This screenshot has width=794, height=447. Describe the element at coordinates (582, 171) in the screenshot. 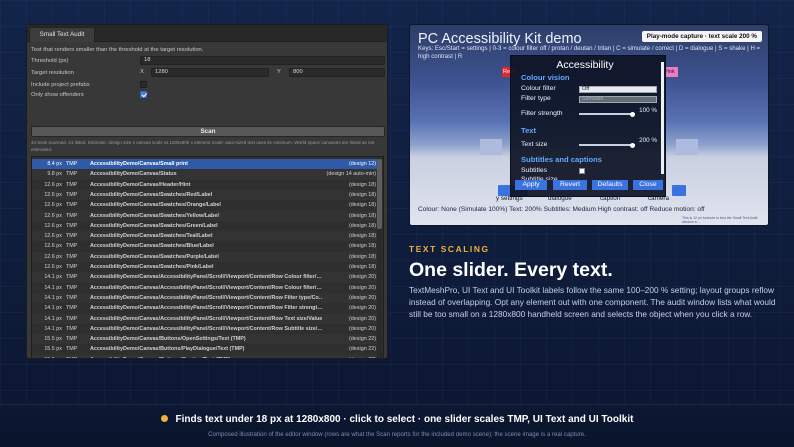

I see `subtitles-checkbox` at that location.